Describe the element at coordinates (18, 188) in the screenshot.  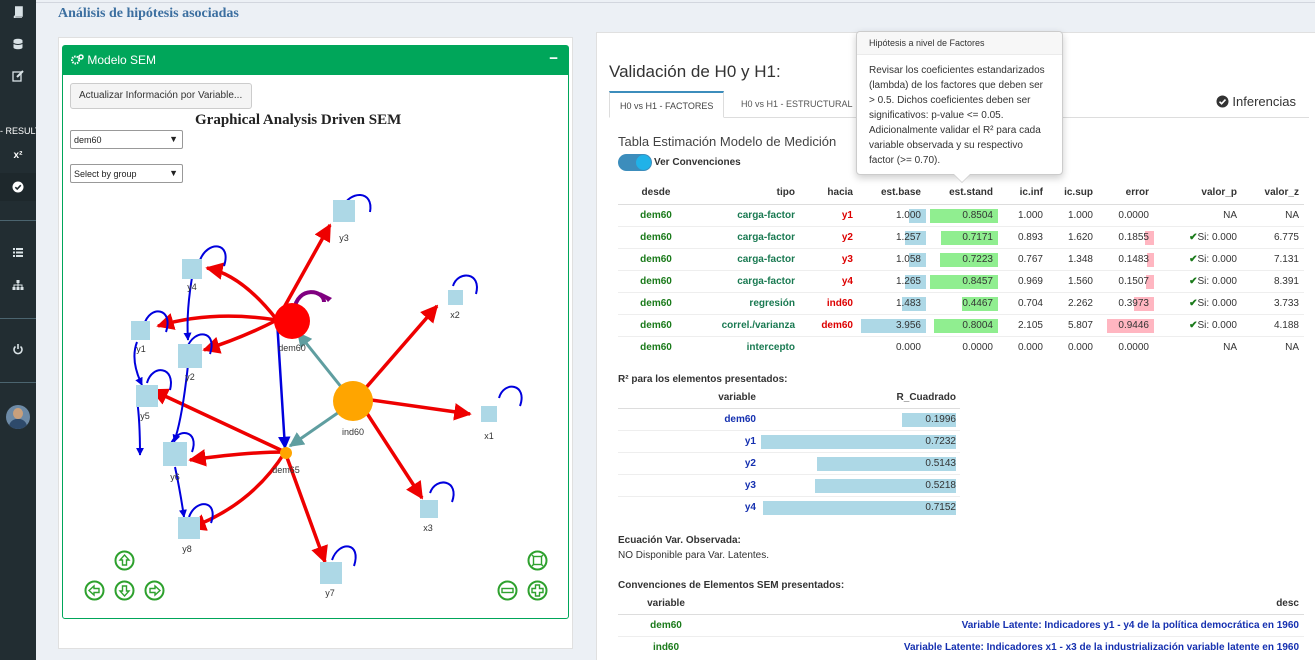
I see `check-circle-icon` at that location.